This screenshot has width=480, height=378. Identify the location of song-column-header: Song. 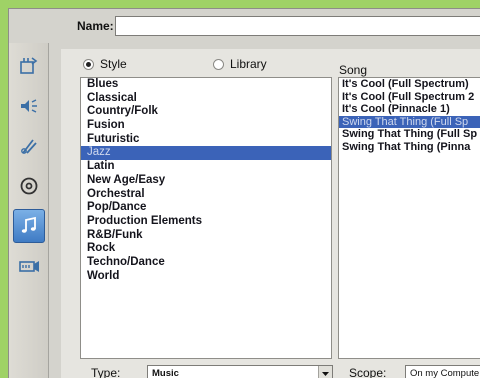
(353, 70).